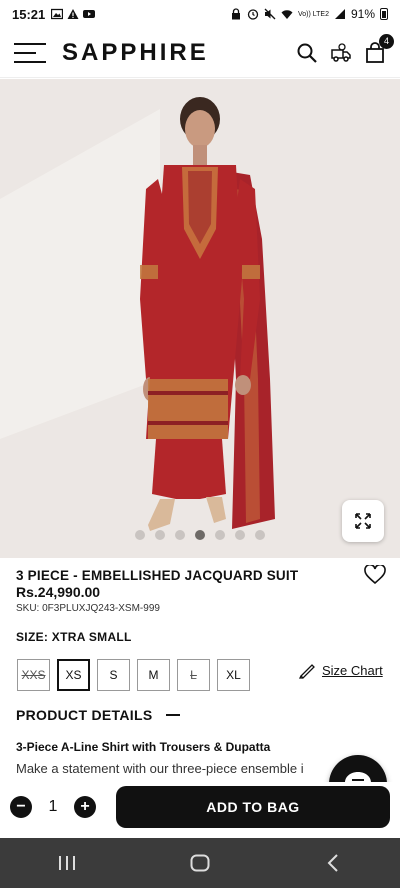 Image resolution: width=400 pixels, height=888 pixels. What do you see at coordinates (30, 52) in the screenshot?
I see `menu-icon` at bounding box center [30, 52].